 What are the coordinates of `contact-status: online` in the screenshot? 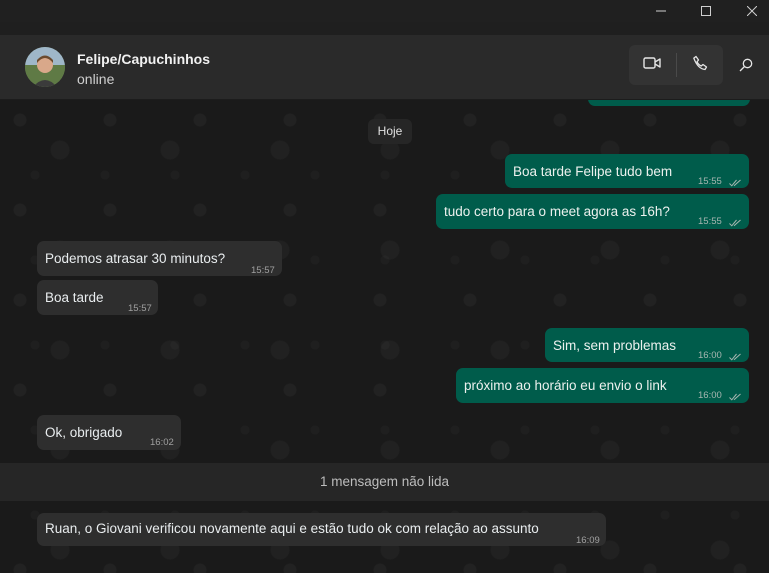 It's located at (96, 79).